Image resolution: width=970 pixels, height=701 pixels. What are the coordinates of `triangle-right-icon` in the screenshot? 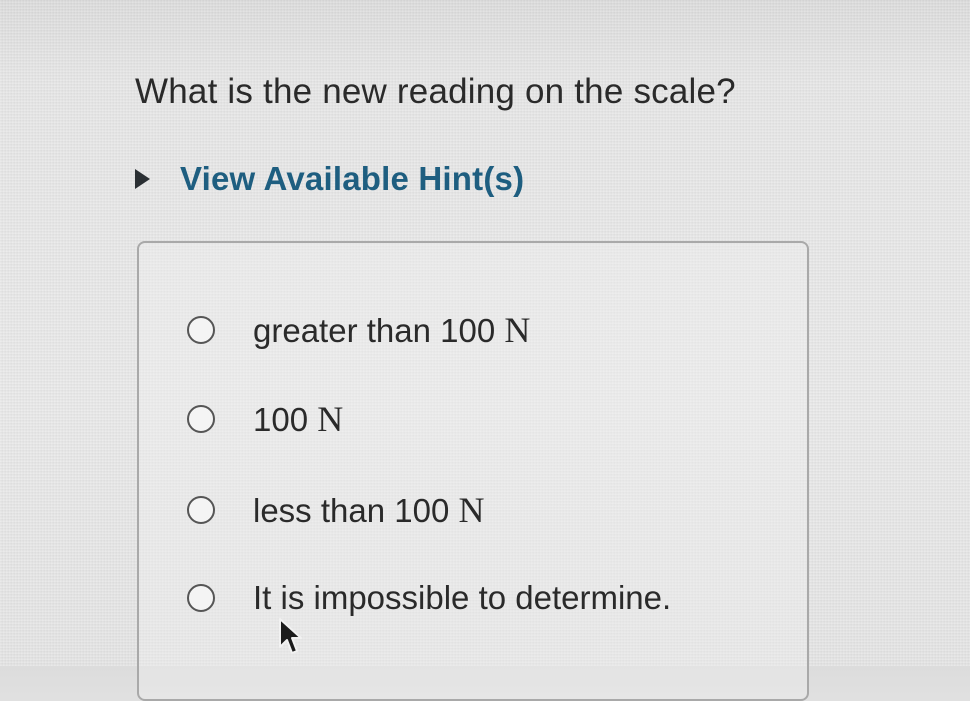 It's located at (142, 179).